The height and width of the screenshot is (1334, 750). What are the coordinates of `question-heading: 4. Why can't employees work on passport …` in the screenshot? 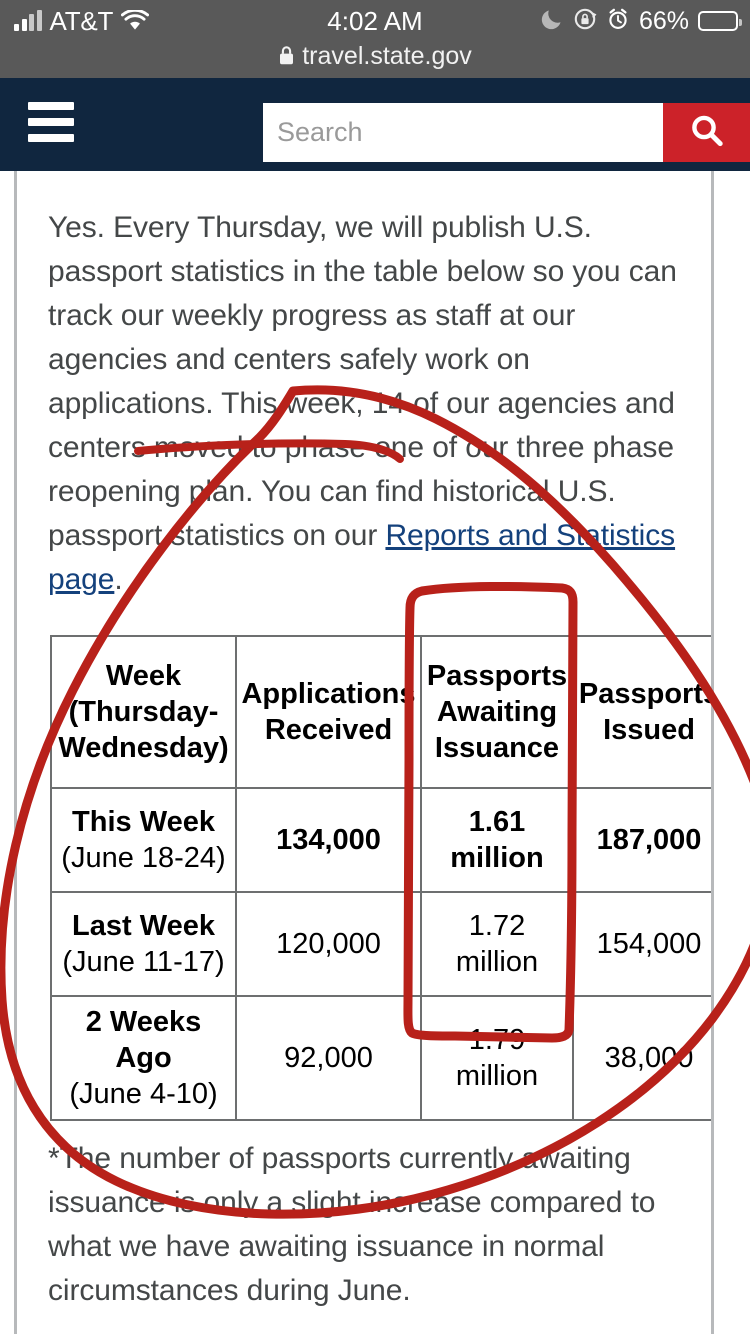 It's located at (364, 1323).